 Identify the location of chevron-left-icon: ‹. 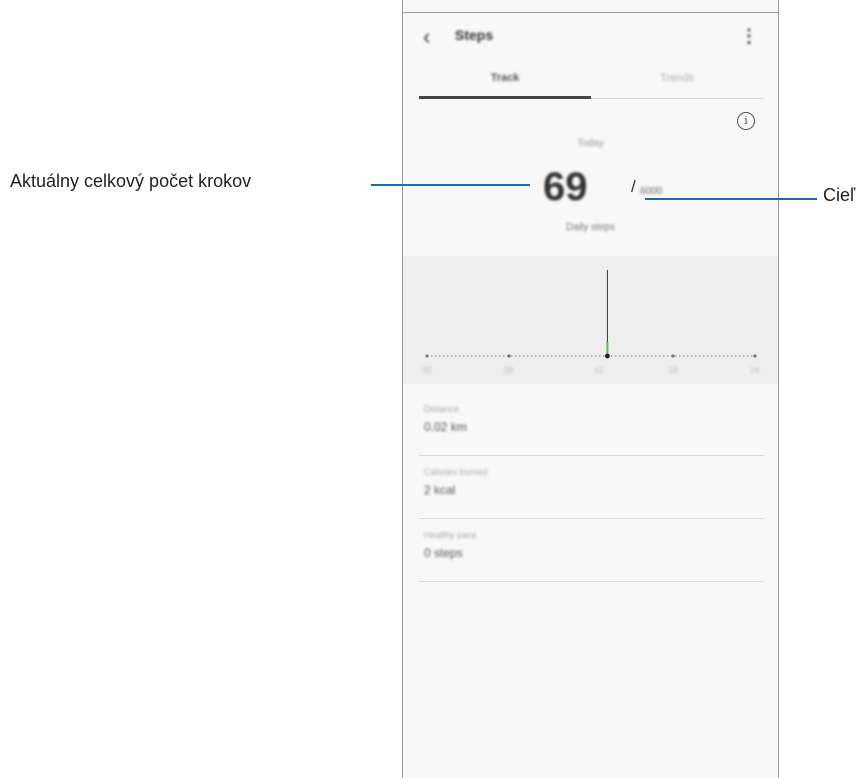
(426, 37).